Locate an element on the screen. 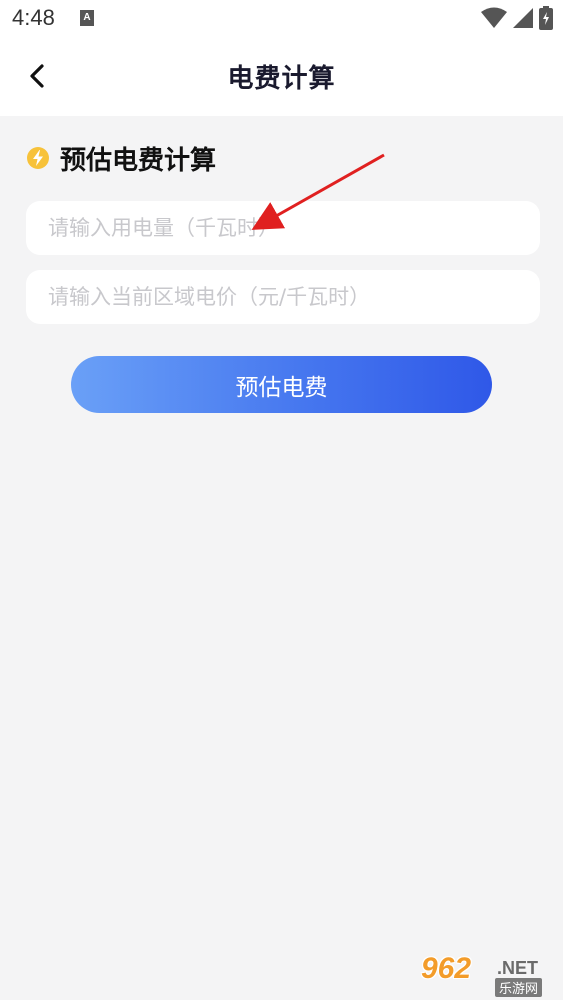 This screenshot has height=1000, width=563. electricity-usage-input is located at coordinates (283, 228).